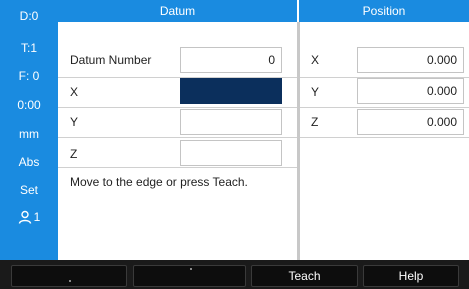 The image size is (469, 289). Describe the element at coordinates (231, 91) in the screenshot. I see `datum-x-field` at that location.